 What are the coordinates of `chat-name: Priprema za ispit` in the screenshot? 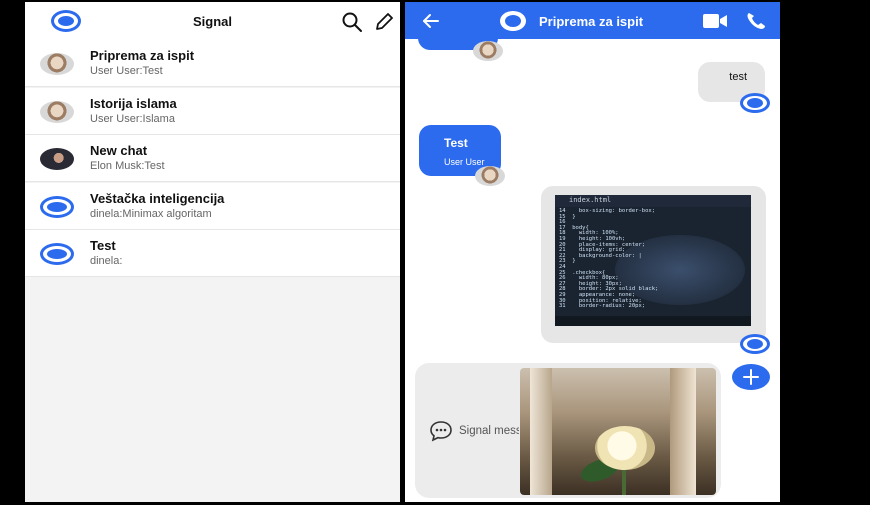 It's located at (142, 55).